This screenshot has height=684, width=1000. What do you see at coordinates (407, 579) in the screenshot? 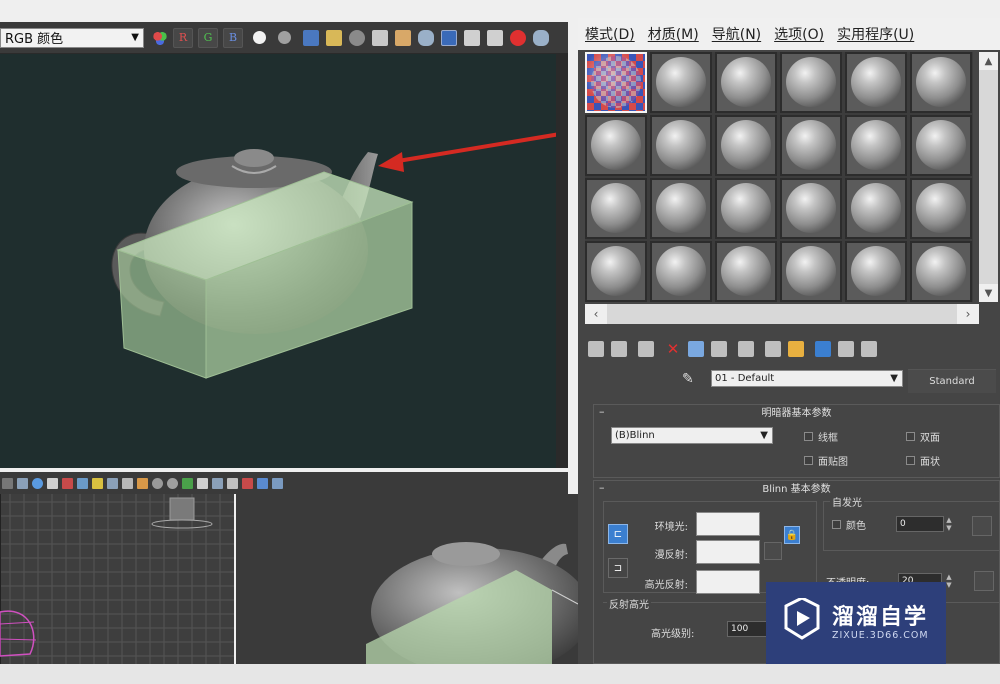
I see `perspective-viewport` at bounding box center [407, 579].